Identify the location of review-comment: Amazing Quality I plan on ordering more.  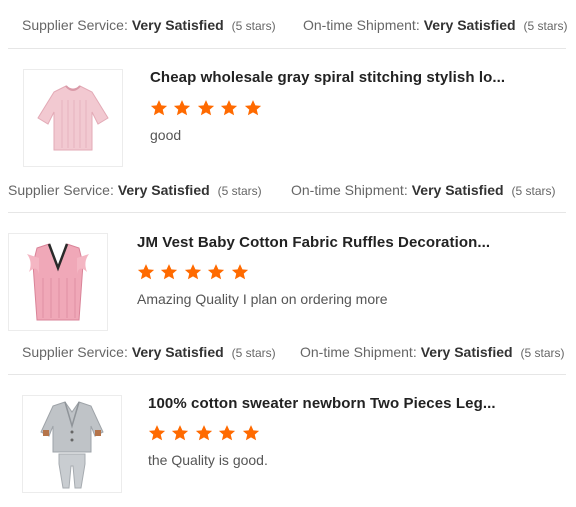
(262, 299).